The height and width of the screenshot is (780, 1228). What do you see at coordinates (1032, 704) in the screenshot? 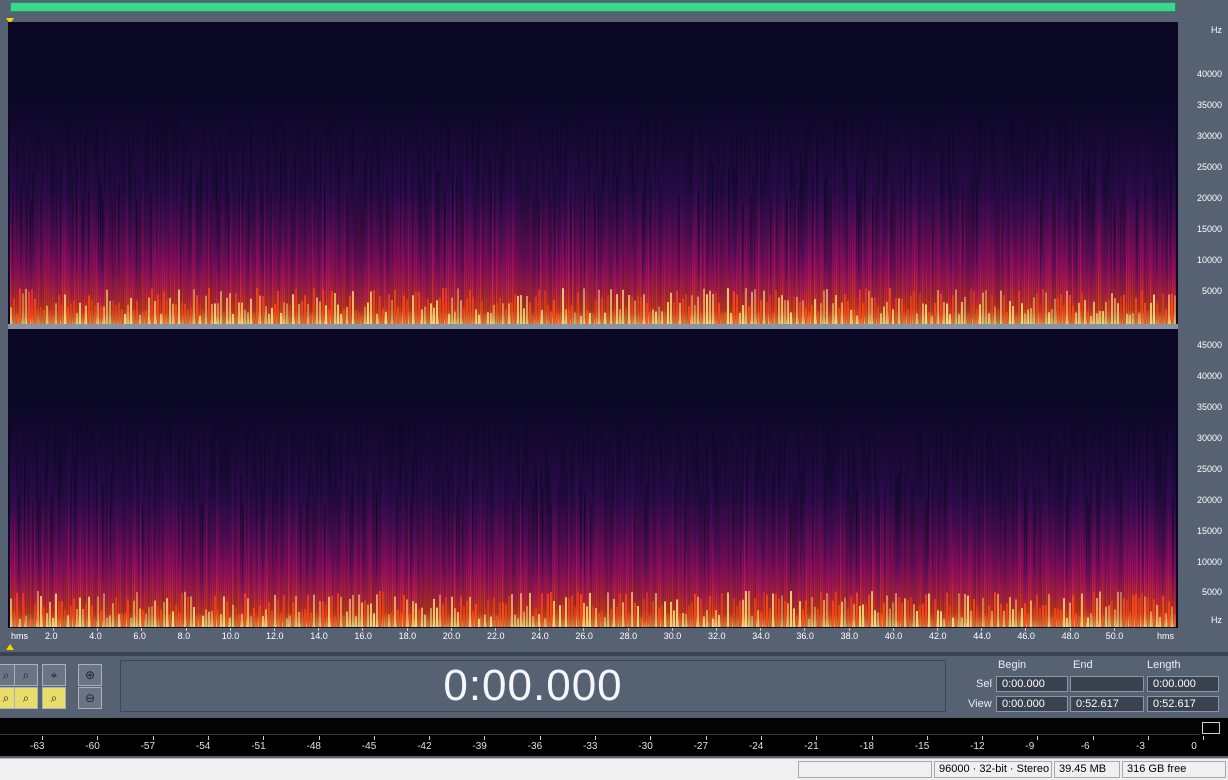
I see `view-begin-field: 0:00.000` at bounding box center [1032, 704].